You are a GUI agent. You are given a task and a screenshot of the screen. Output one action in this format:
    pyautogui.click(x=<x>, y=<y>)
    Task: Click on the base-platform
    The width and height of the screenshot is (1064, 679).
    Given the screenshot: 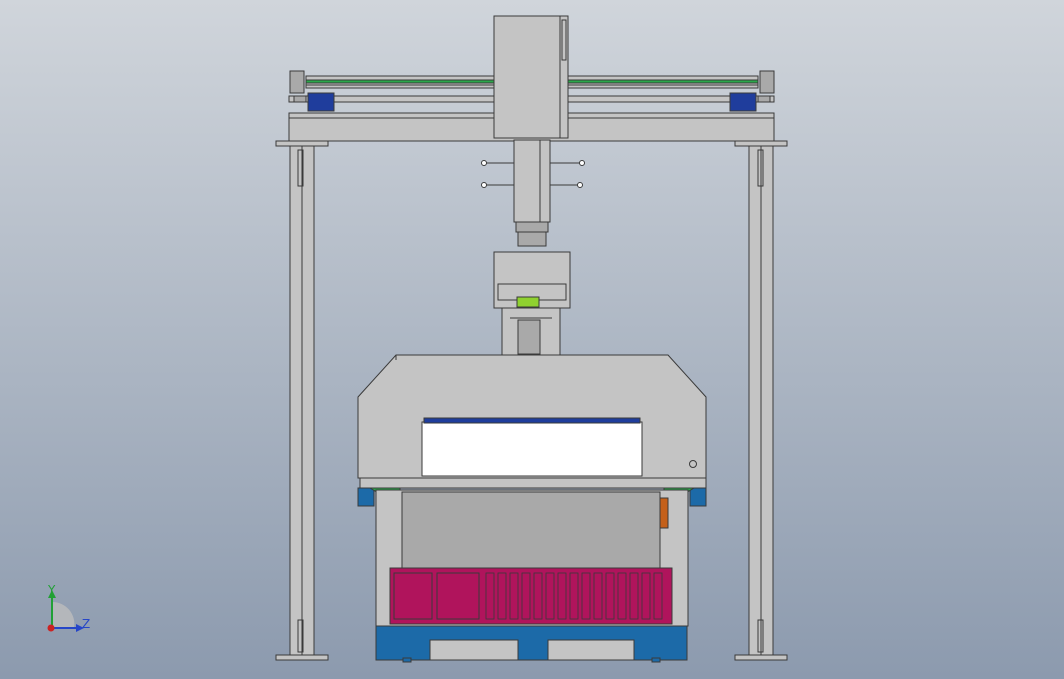 What is the action you would take?
    pyautogui.click(x=531, y=644)
    